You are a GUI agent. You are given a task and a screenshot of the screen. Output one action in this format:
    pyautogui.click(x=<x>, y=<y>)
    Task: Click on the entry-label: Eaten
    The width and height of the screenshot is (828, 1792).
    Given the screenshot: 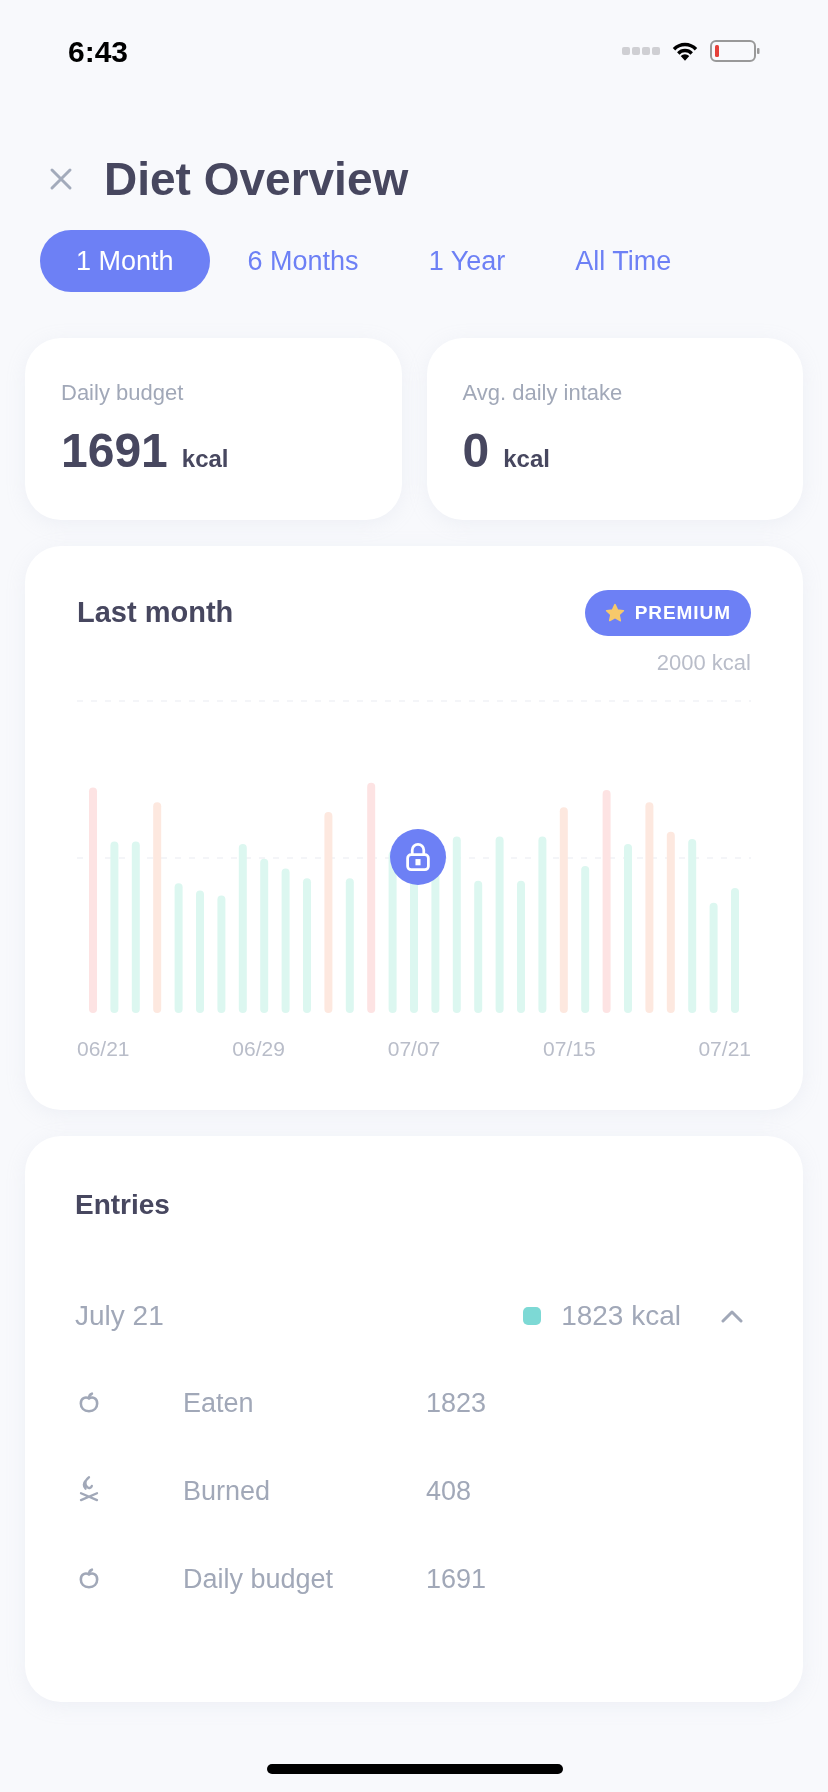 What is the action you would take?
    pyautogui.click(x=219, y=1403)
    